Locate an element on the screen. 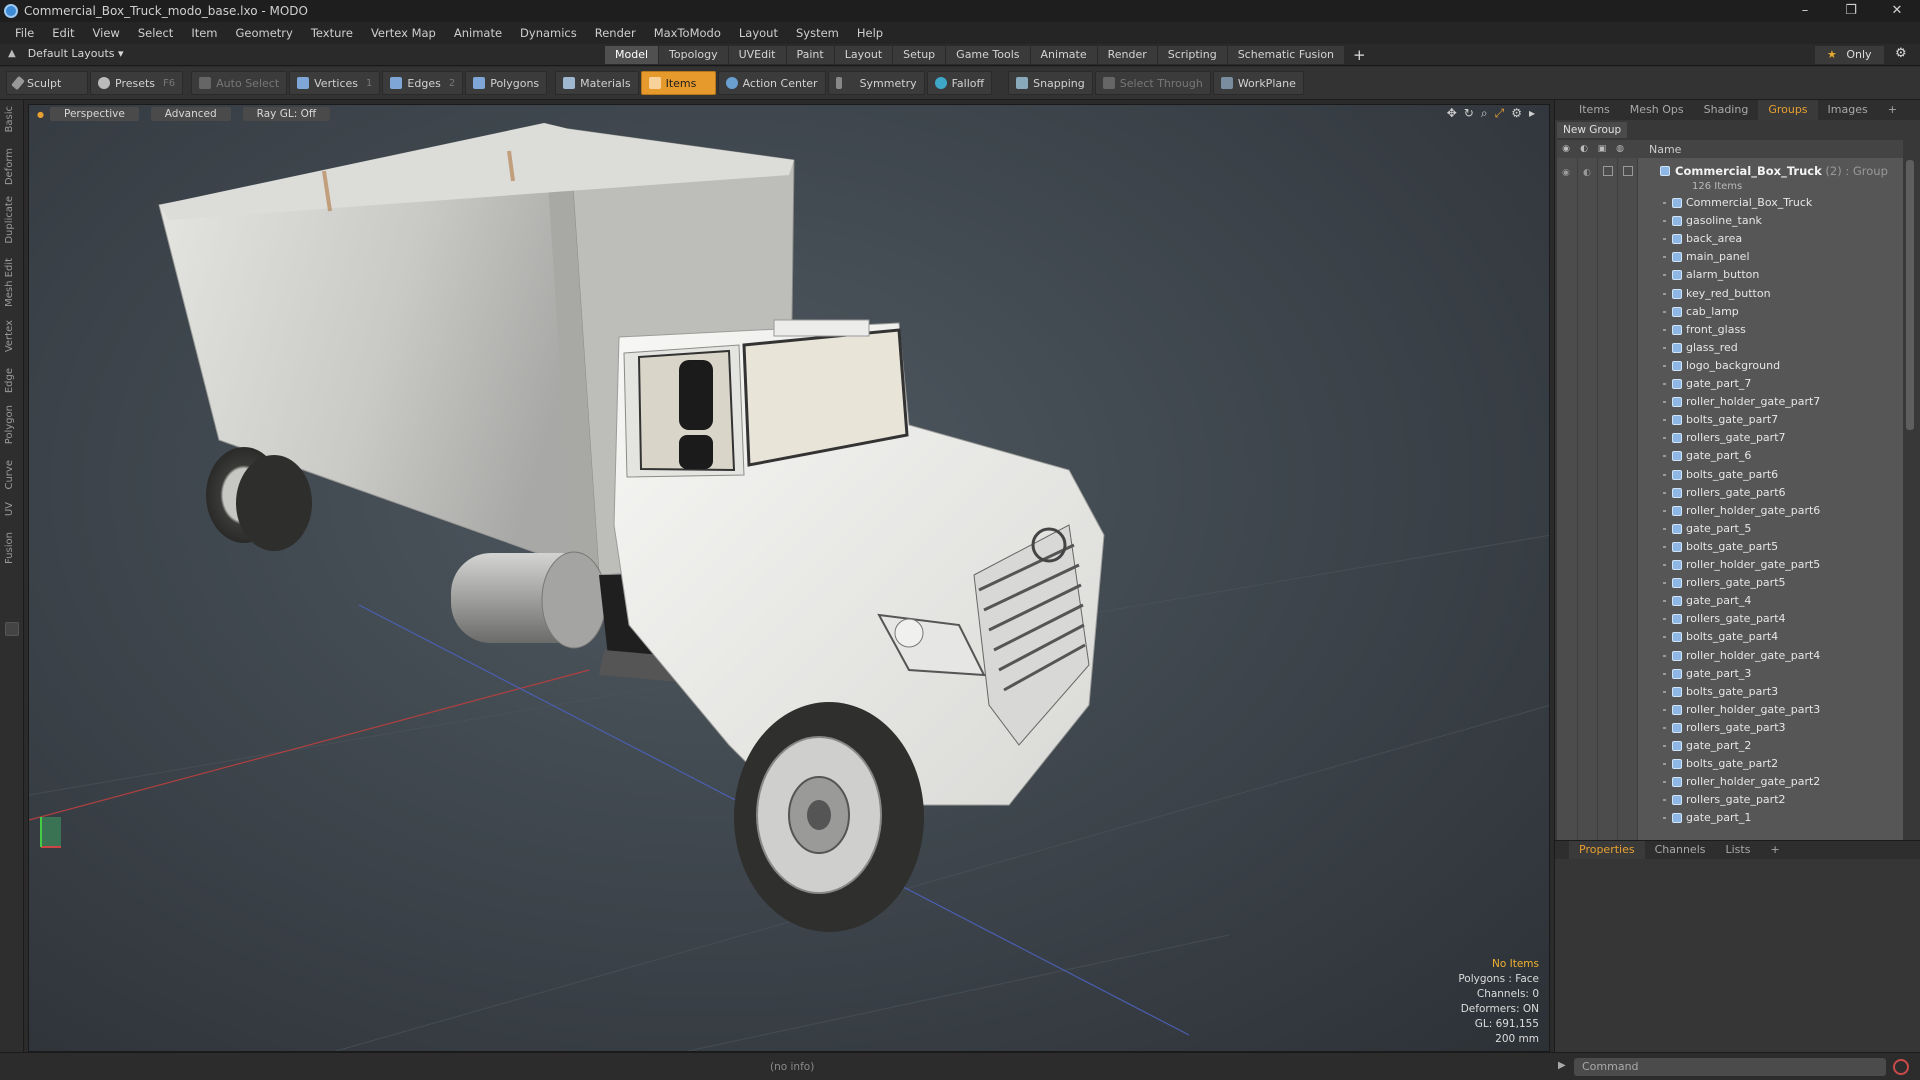 The width and height of the screenshot is (1920, 1080). menu-item: Item is located at coordinates (204, 33).